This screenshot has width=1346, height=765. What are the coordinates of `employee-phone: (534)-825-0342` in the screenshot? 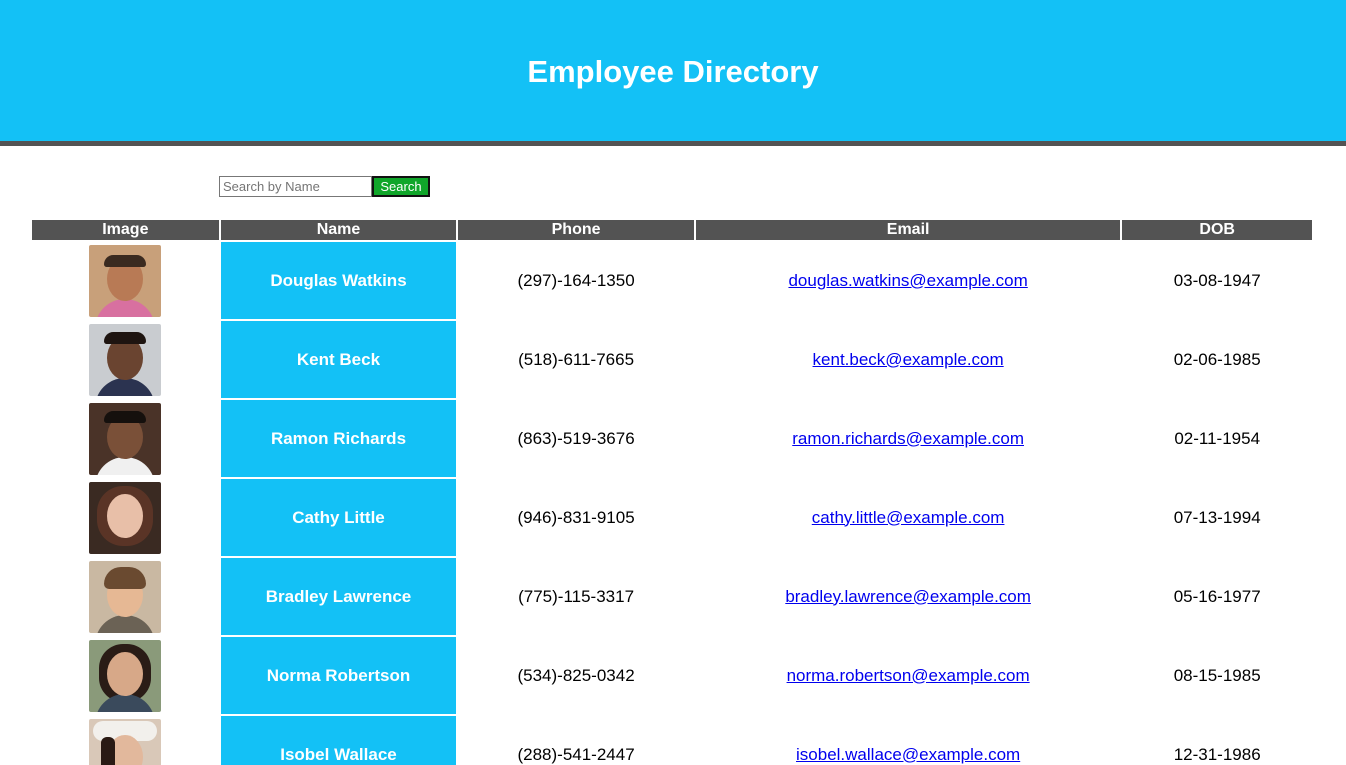 It's located at (576, 675).